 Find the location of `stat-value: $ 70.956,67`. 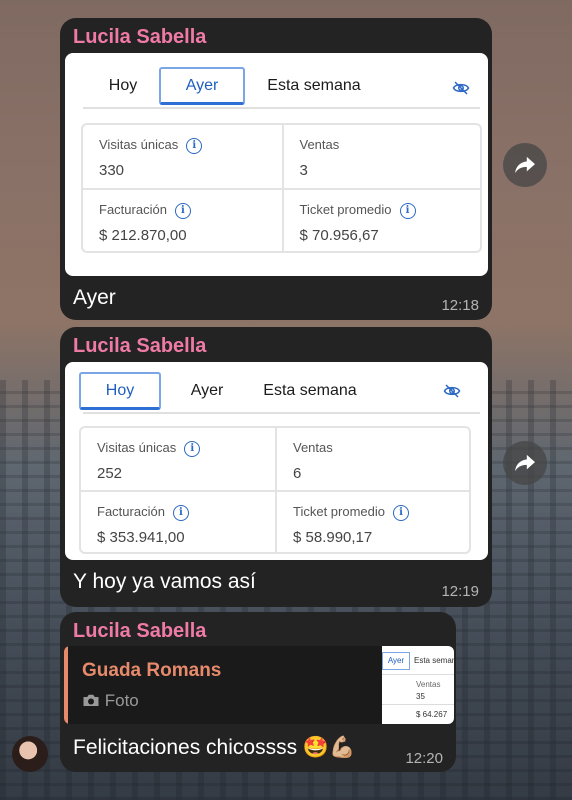

stat-value: $ 70.956,67 is located at coordinates (339, 235).